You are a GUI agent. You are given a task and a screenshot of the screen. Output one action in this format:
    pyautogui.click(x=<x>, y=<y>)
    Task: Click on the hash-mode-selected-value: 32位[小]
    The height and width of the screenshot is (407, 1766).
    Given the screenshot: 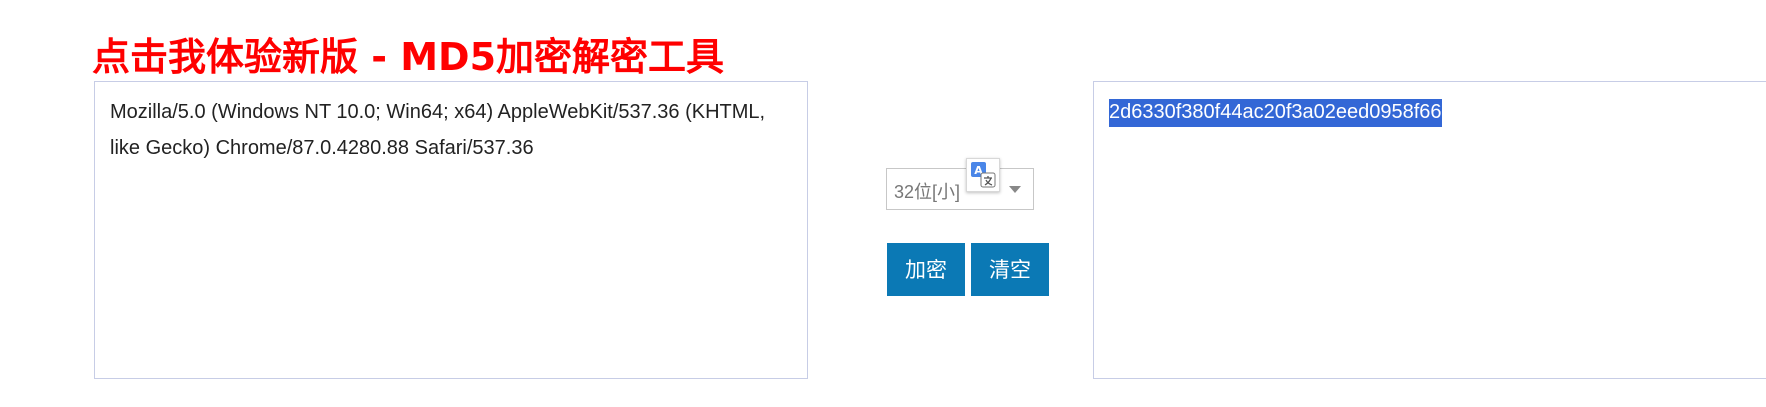 What is the action you would take?
    pyautogui.click(x=927, y=192)
    